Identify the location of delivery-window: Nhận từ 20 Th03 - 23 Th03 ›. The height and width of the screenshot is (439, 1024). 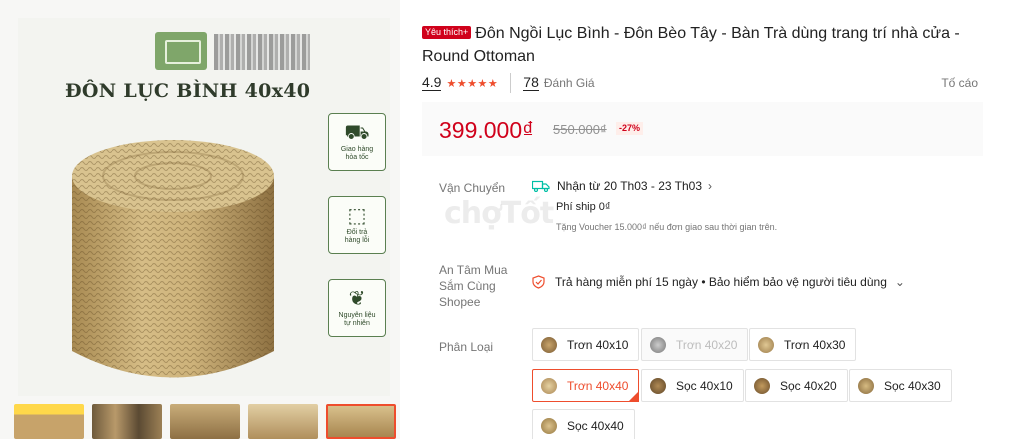
(622, 186).